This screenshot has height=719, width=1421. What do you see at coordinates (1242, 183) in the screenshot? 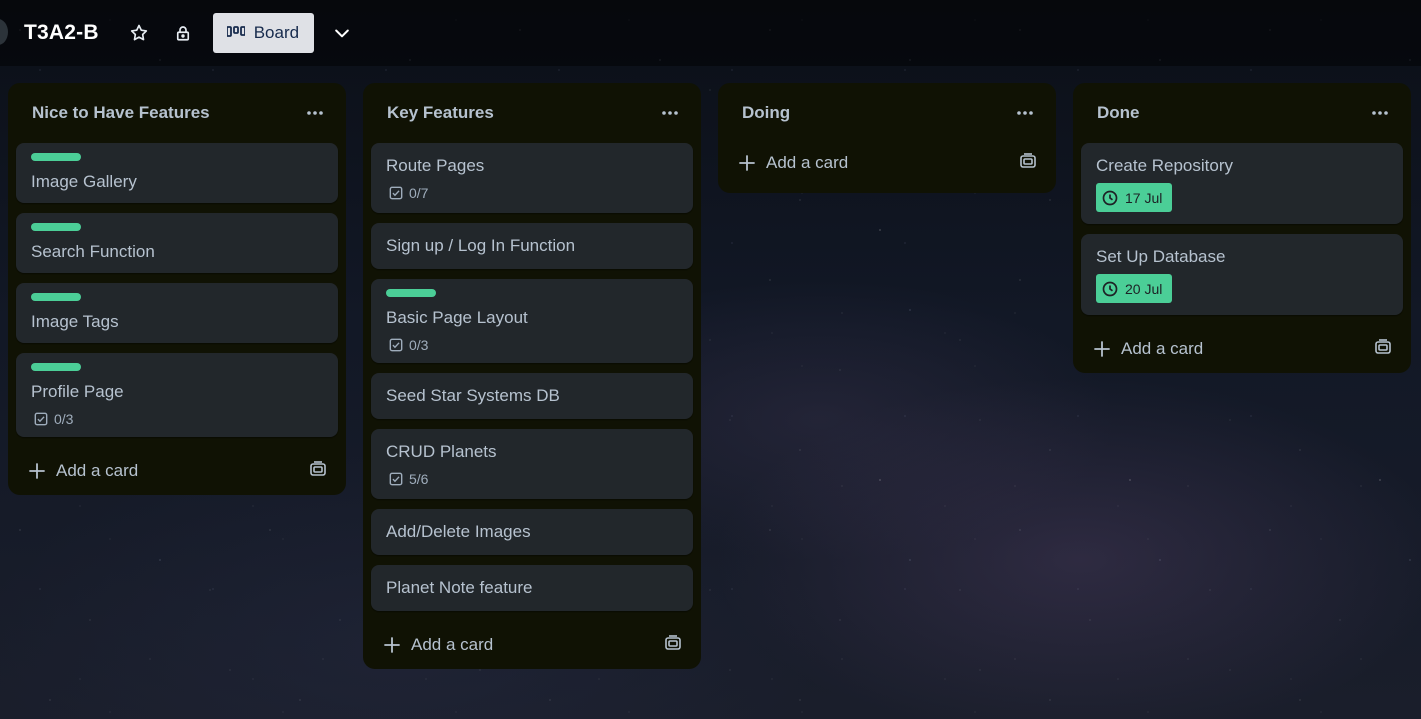
I see `card-create-repository: Create Repository 17 Jul` at bounding box center [1242, 183].